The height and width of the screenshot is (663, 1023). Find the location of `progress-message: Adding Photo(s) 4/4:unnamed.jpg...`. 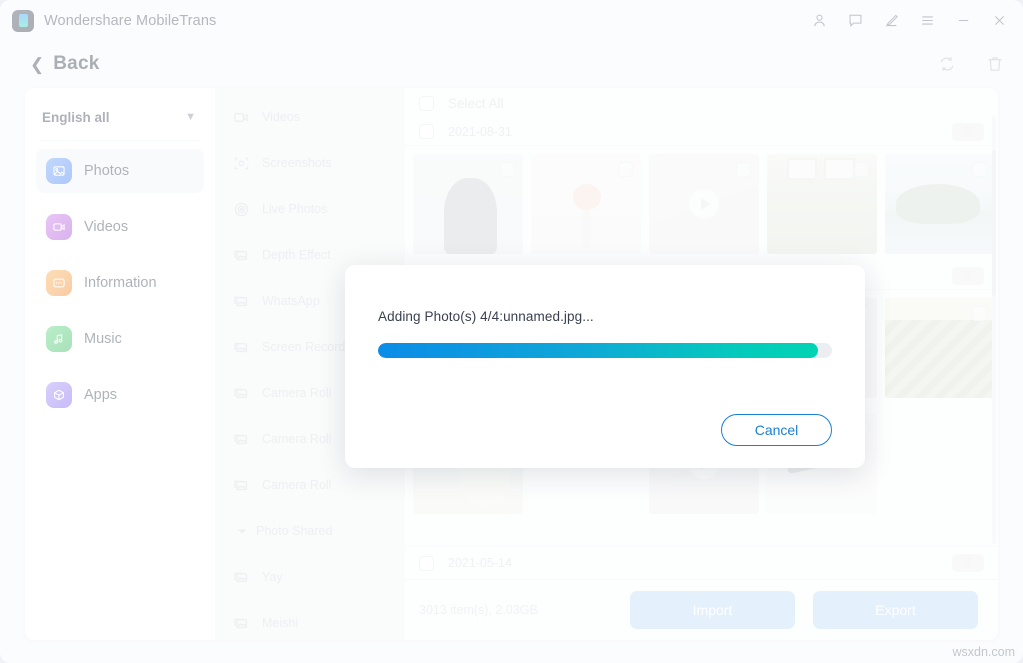

progress-message: Adding Photo(s) 4/4:unnamed.jpg... is located at coordinates (486, 316).